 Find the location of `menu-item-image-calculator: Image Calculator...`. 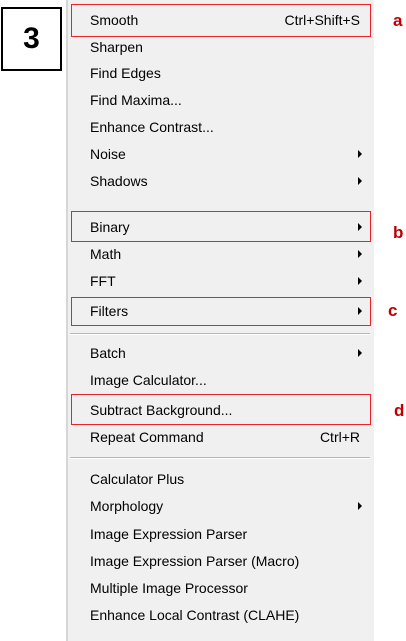

menu-item-image-calculator: Image Calculator... is located at coordinates (220, 380).